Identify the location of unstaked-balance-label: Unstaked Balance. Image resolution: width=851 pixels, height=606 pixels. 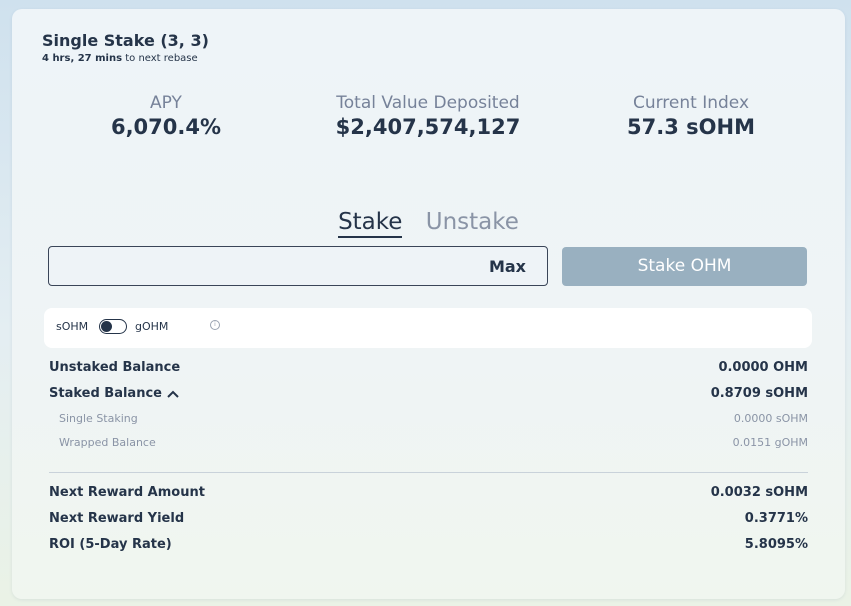
(115, 367).